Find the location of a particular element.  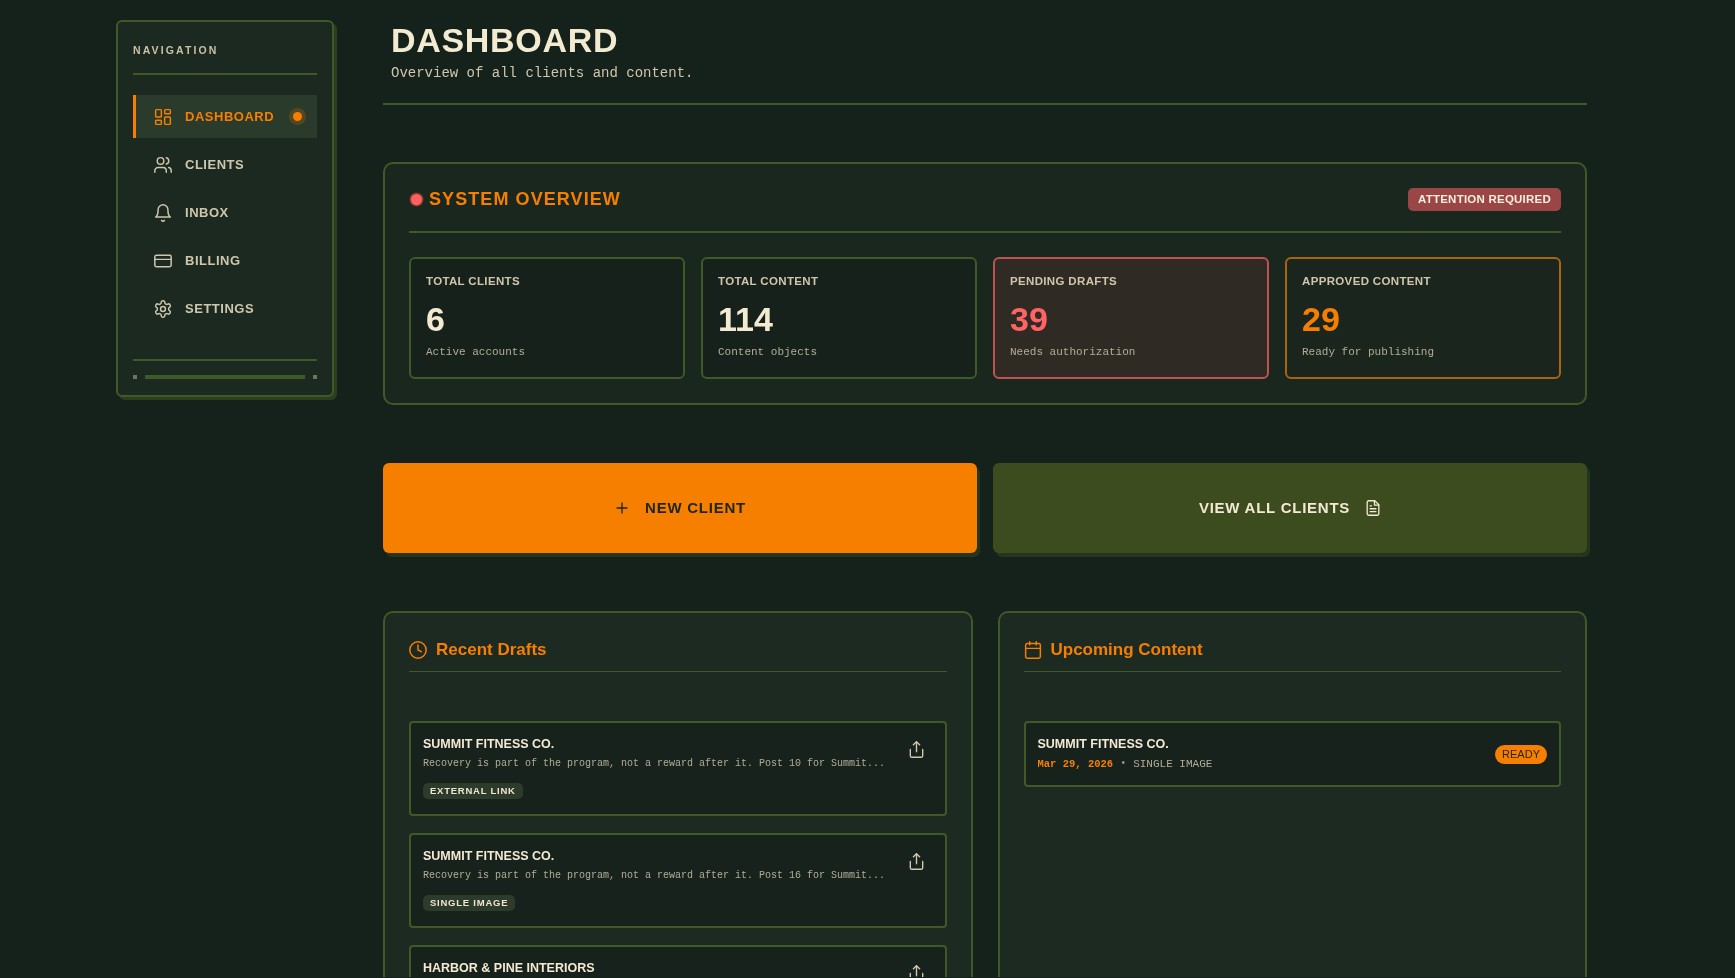

draft-card: HARBOR & PINE INTERIORS is located at coordinates (678, 961).